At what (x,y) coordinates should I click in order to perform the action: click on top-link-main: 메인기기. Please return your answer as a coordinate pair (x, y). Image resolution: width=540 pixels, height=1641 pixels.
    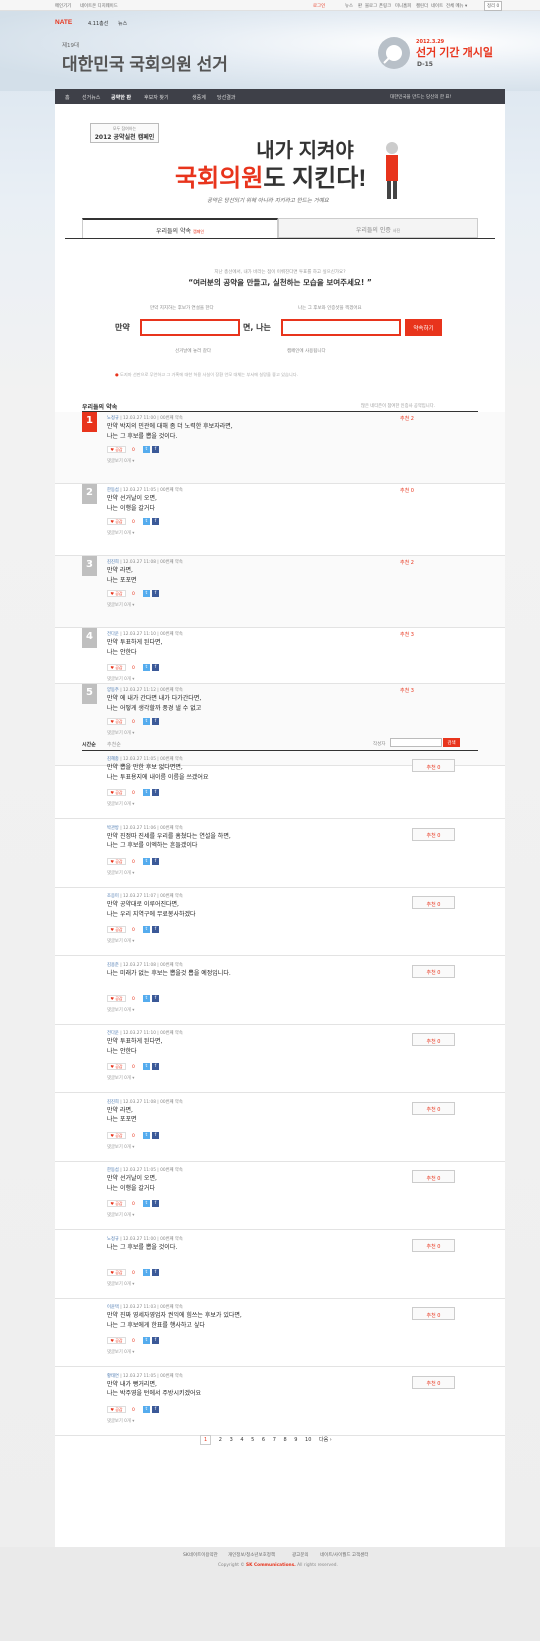
    Looking at the image, I should click on (63, 6).